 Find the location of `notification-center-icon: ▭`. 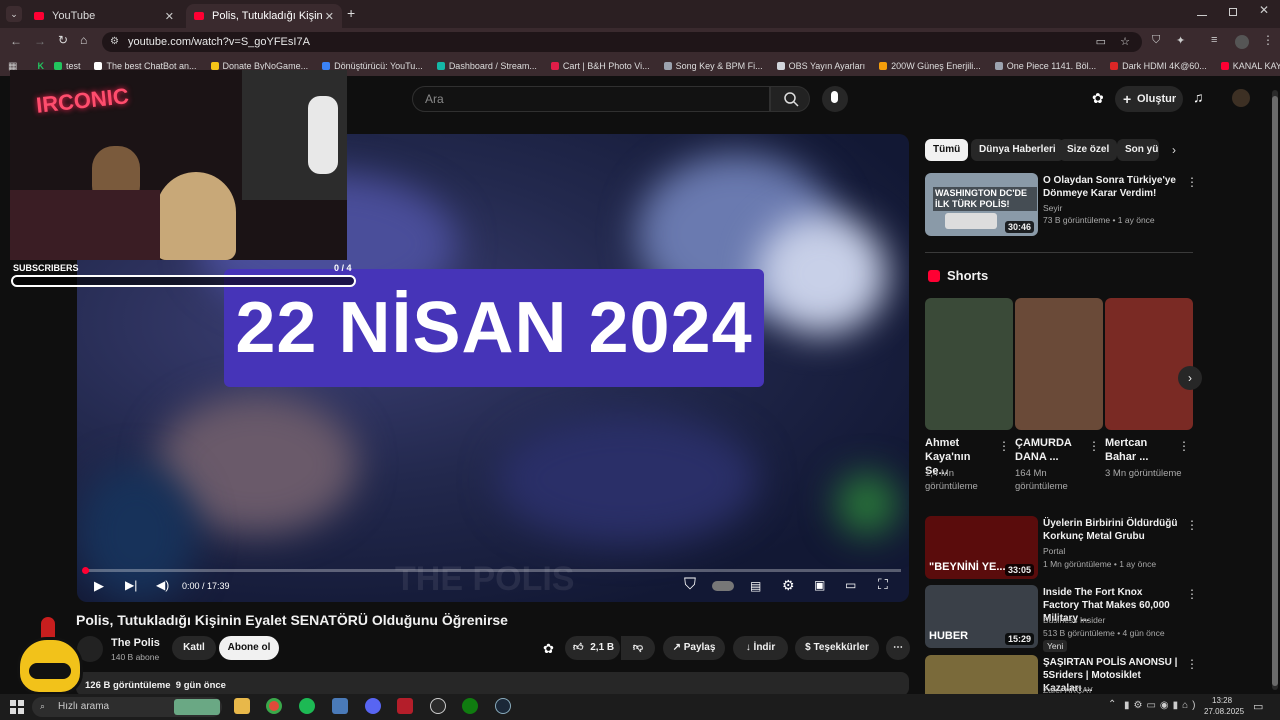

notification-center-icon: ▭ is located at coordinates (1258, 706).